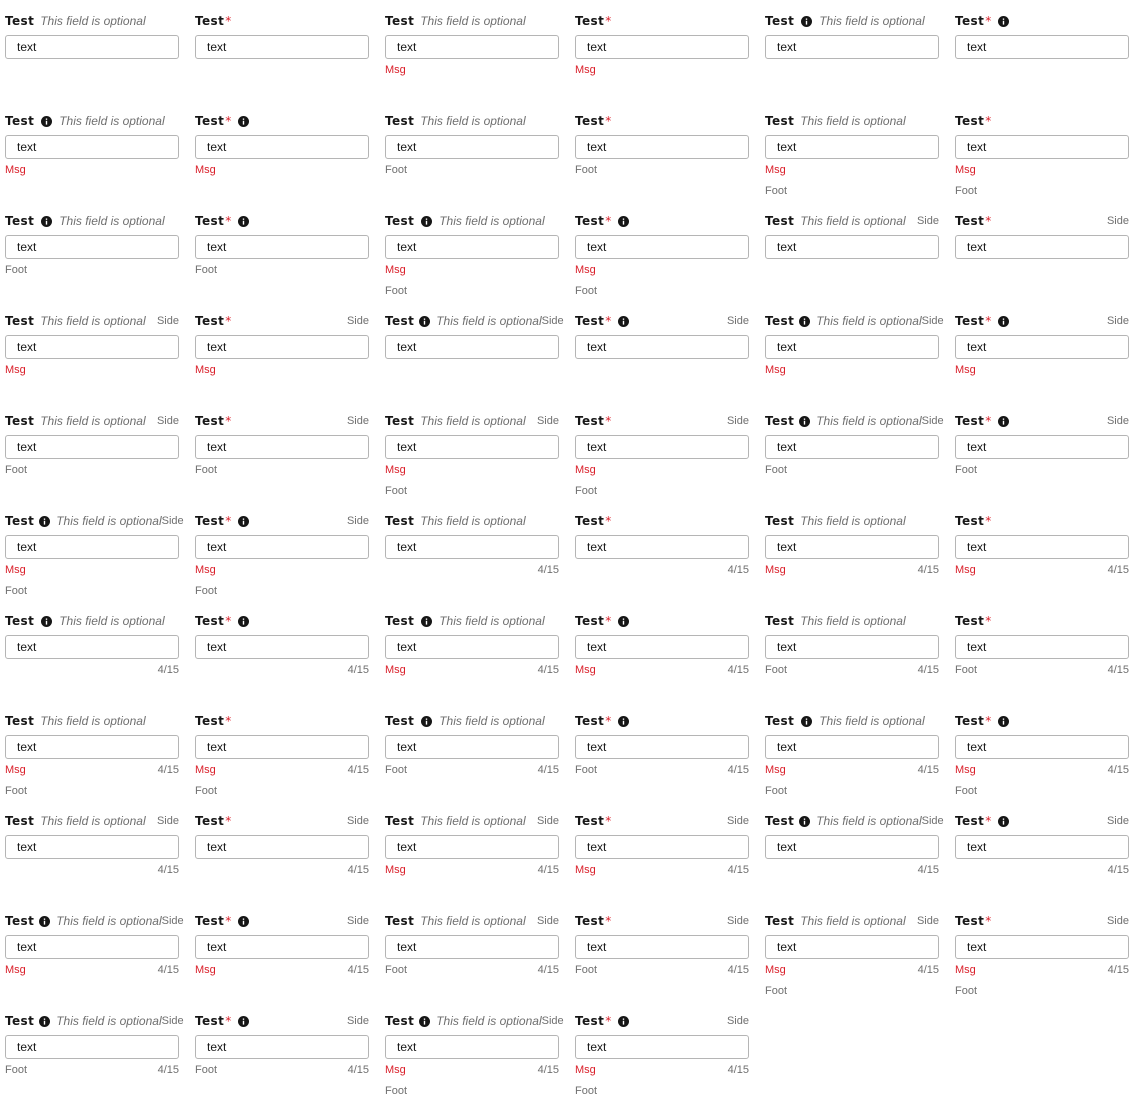  I want to click on optional-hint: This field is optional, so click(853, 621).